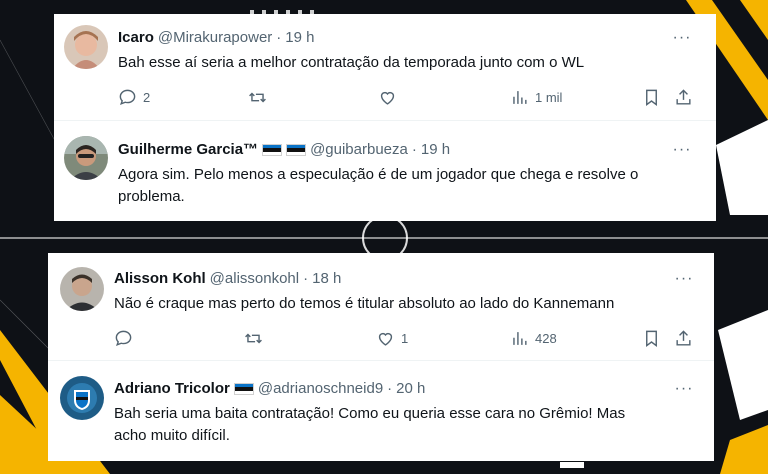  I want to click on display-name: Icaro, so click(136, 38).